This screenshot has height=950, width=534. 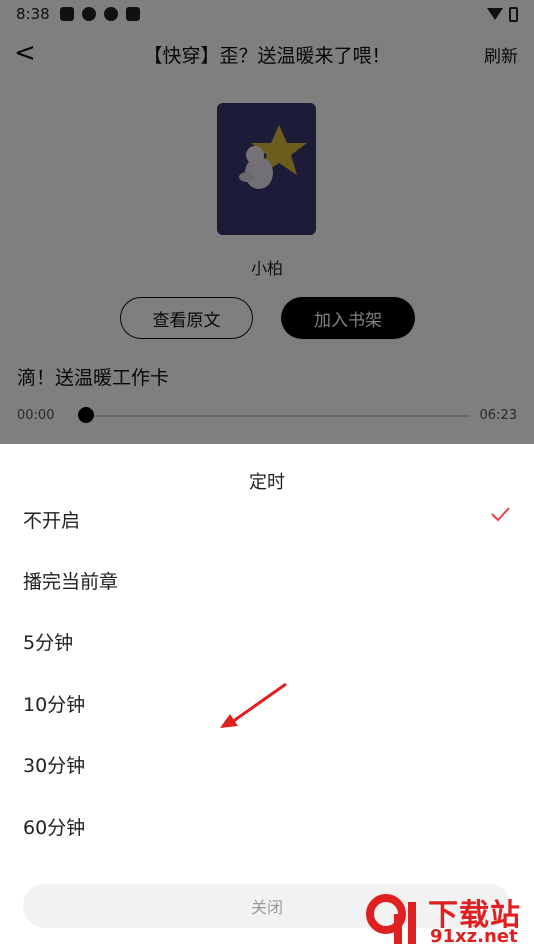 I want to click on watermark-url: 91xz.net, so click(x=474, y=936).